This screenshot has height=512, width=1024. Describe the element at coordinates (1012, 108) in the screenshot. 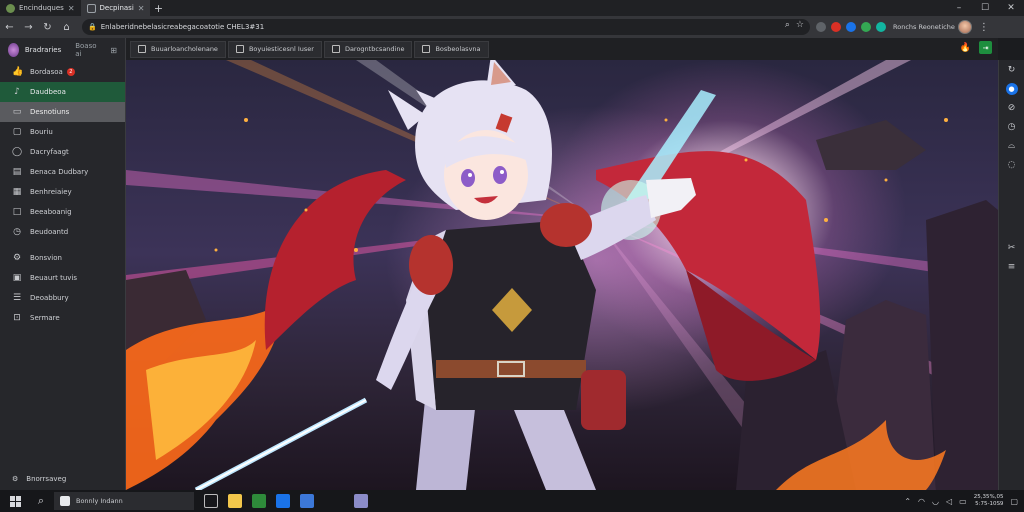

I see `link-icon: ⊘` at that location.